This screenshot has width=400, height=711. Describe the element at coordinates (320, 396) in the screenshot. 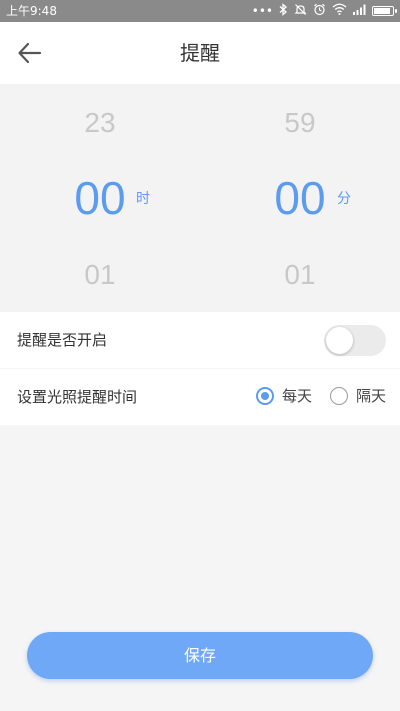

I see `frequency-radio-group: 每天 隔天` at that location.